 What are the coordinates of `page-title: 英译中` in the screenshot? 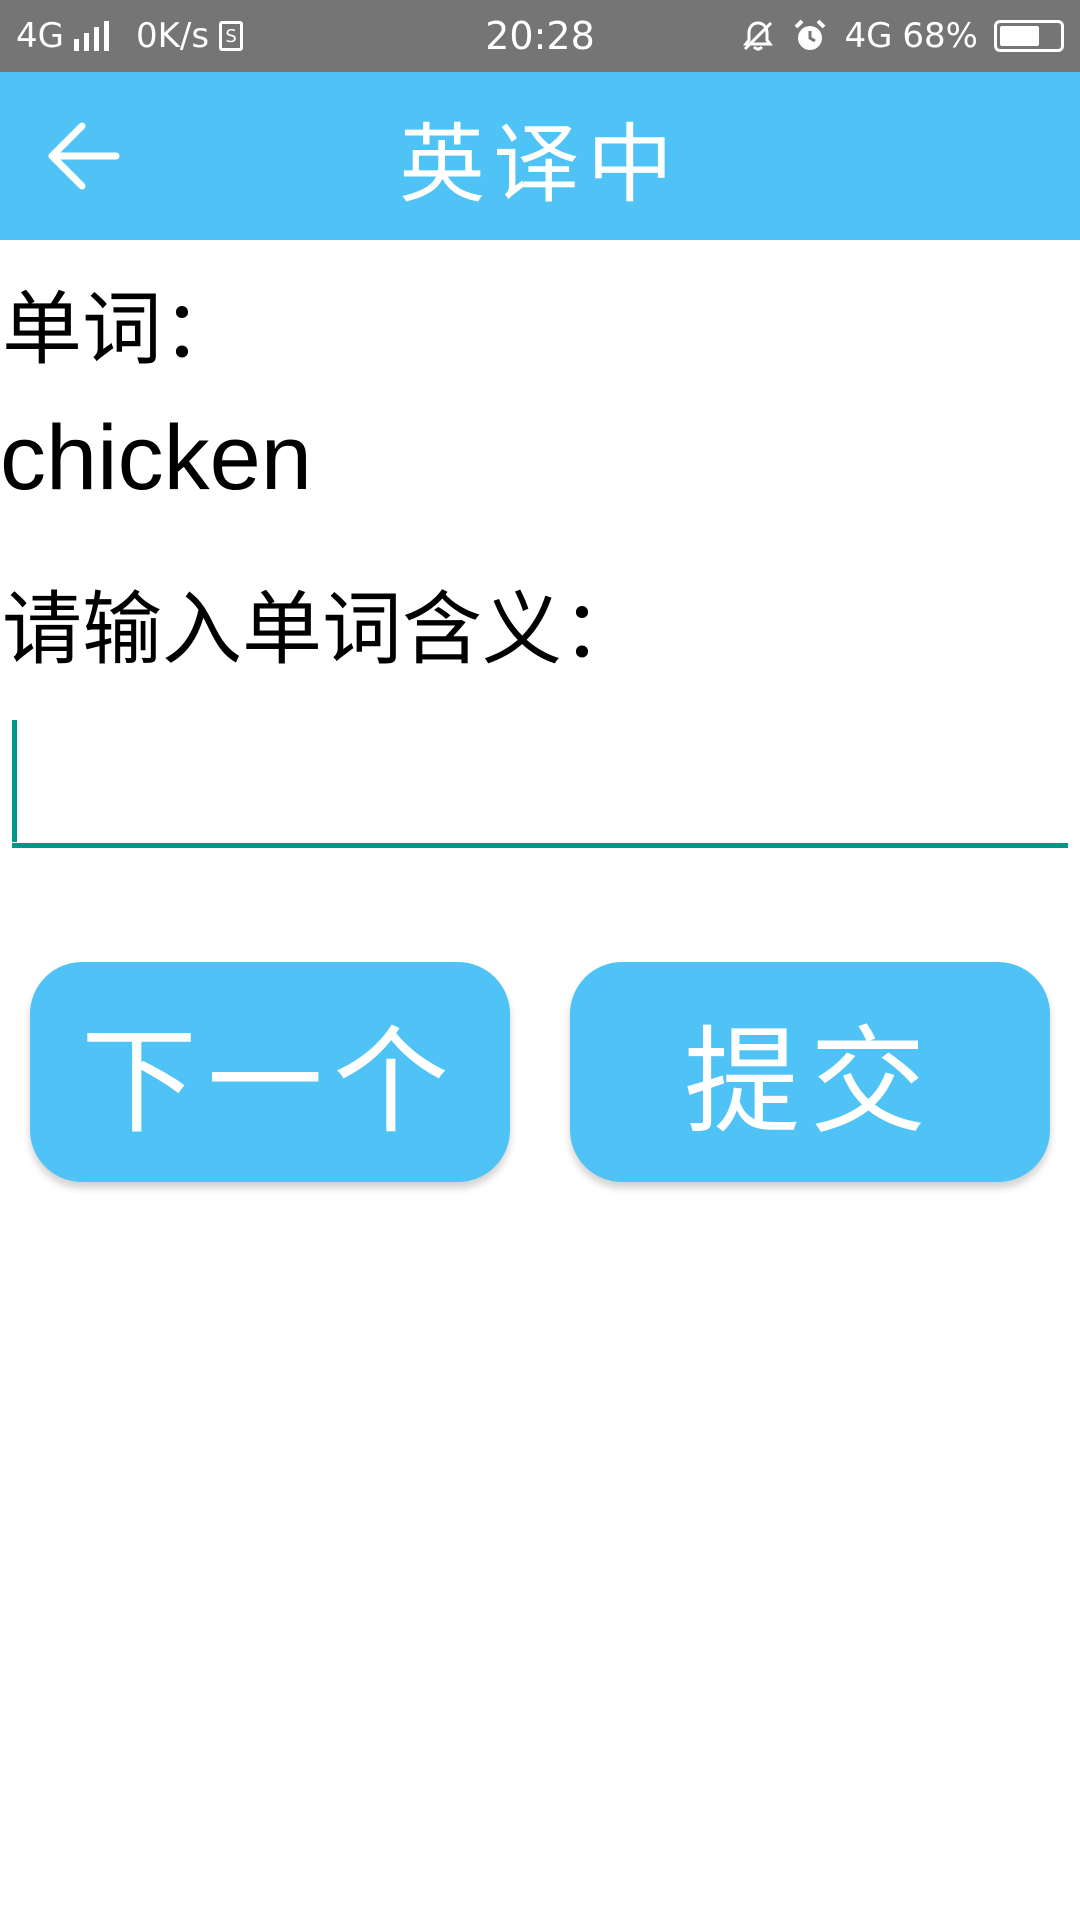 It's located at (540, 164).